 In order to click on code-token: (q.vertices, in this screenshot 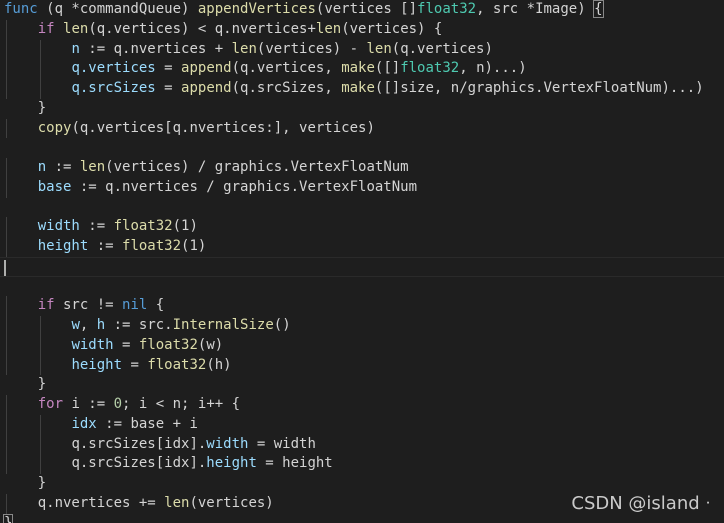, I will do `click(286, 68)`.